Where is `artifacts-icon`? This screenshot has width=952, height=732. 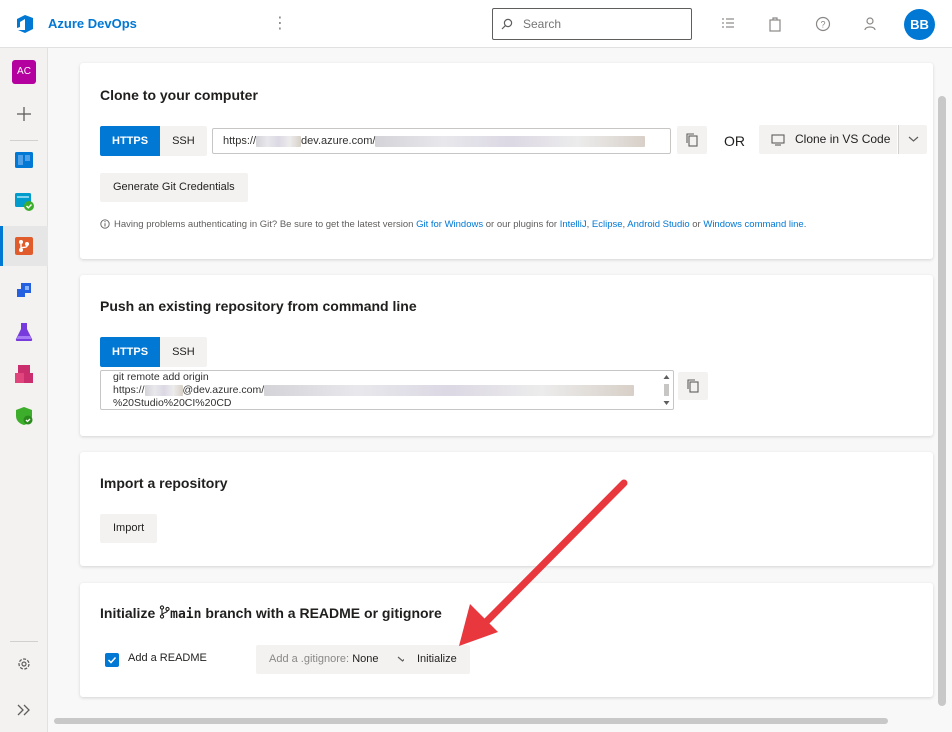
artifacts-icon is located at coordinates (24, 374).